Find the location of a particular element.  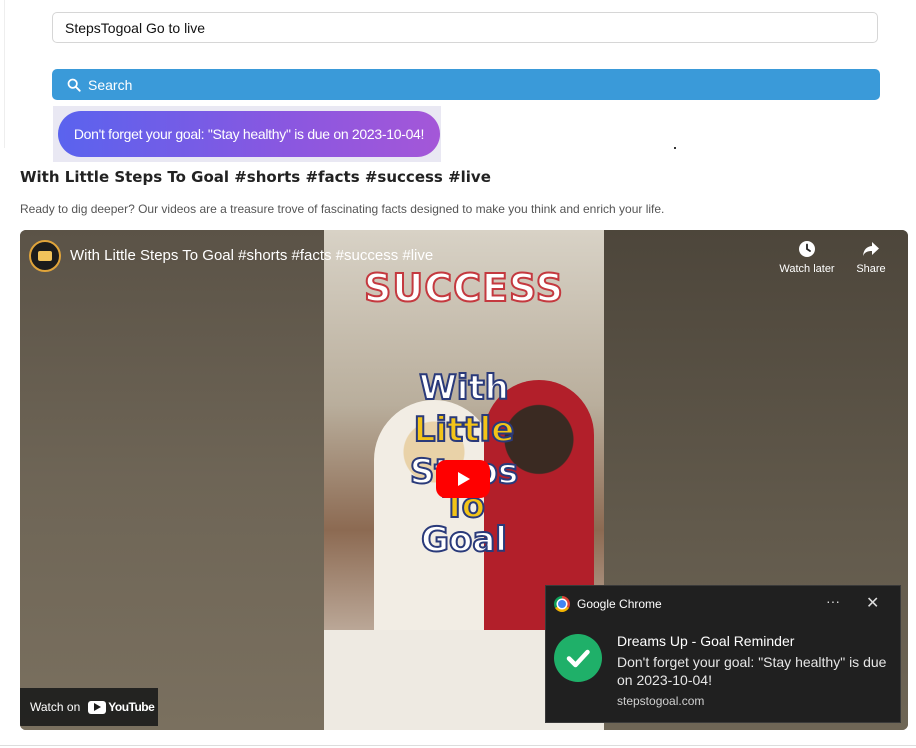

thumbnail-word-goal: Goal is located at coordinates (464, 540).